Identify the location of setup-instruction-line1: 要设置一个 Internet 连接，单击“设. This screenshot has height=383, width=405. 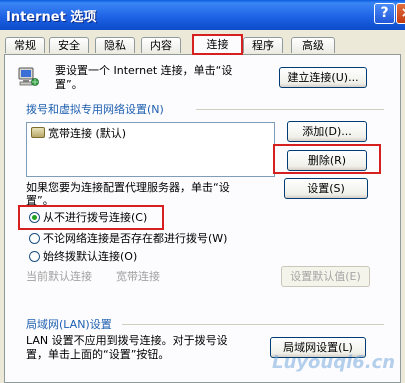
(144, 70).